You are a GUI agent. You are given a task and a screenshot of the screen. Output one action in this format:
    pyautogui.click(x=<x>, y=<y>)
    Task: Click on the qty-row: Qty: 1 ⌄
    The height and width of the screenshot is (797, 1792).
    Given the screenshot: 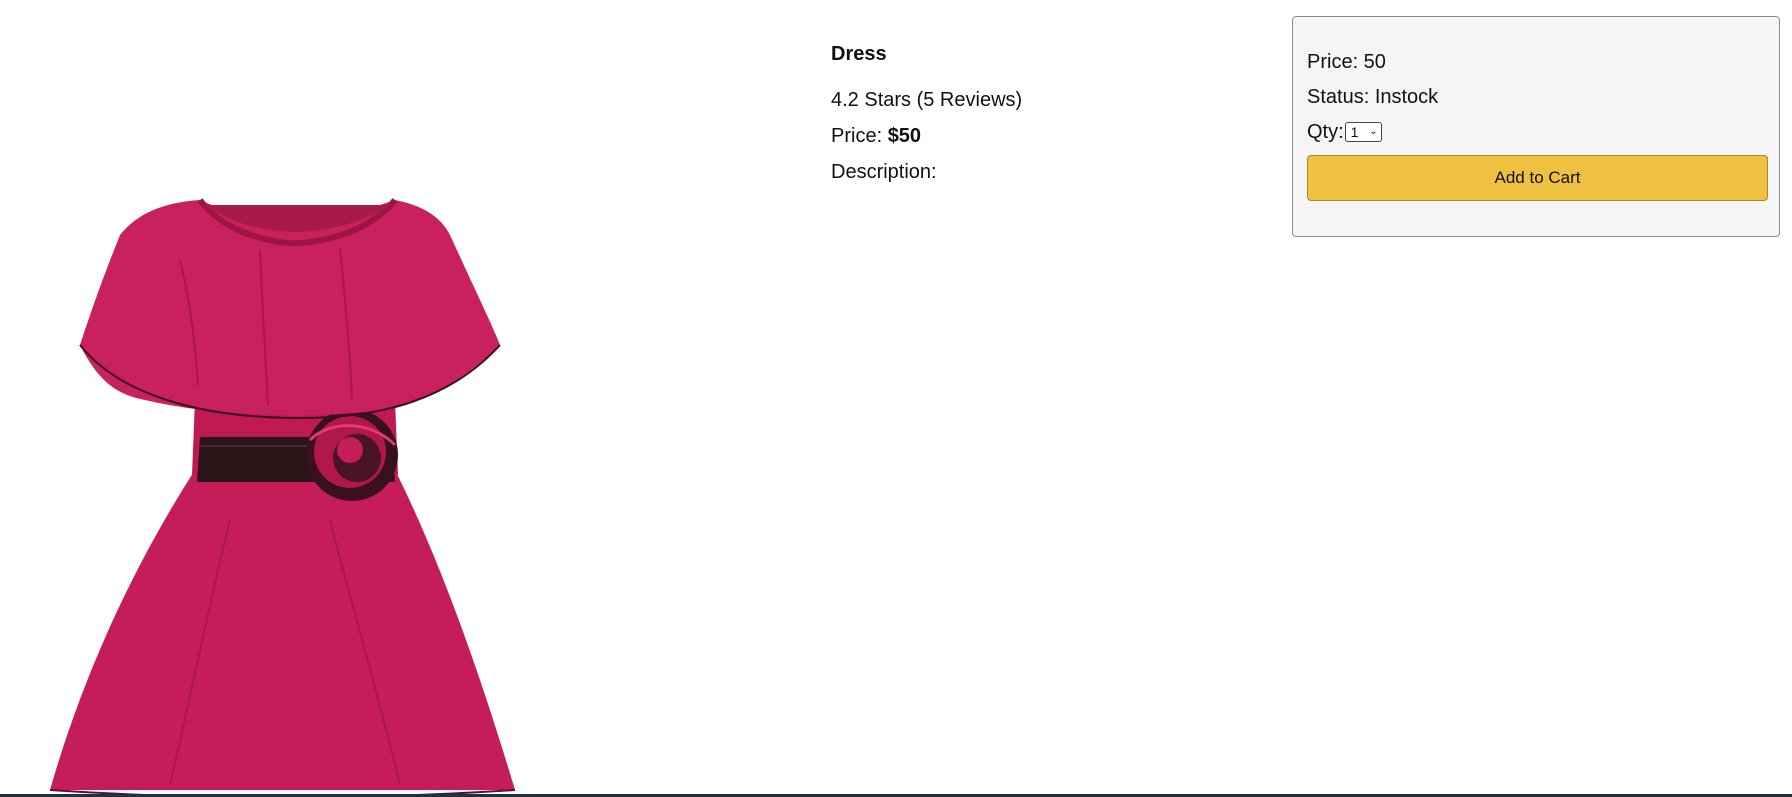 What is the action you would take?
    pyautogui.click(x=1536, y=132)
    